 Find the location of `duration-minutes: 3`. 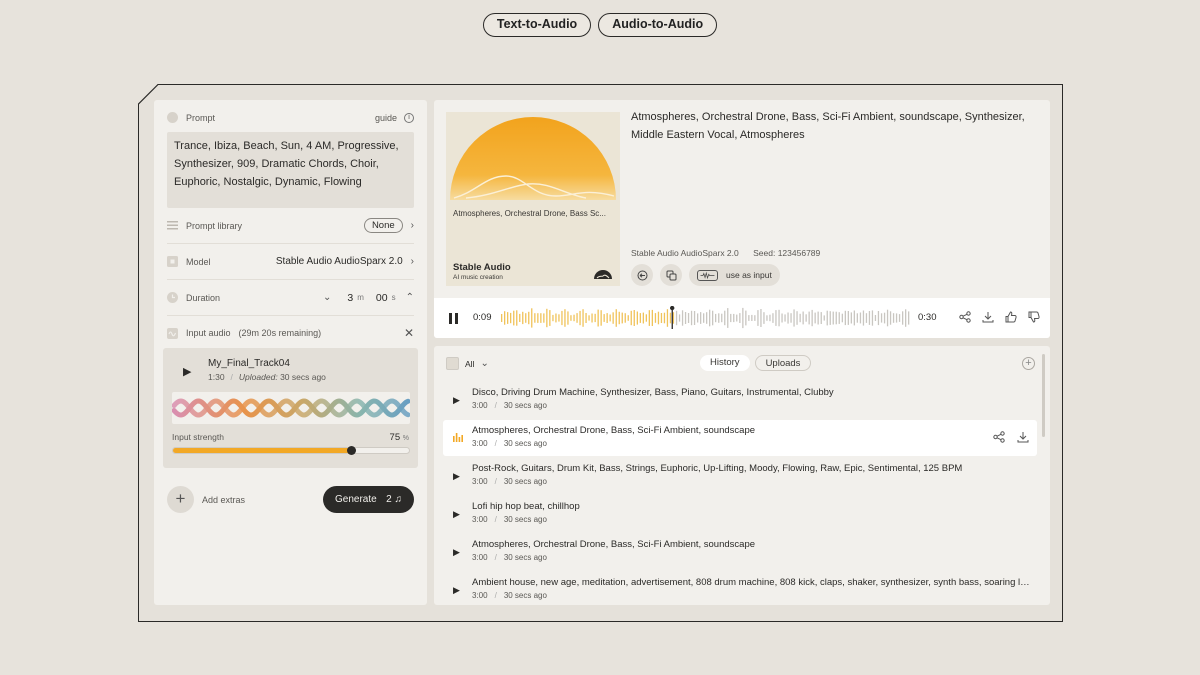

duration-minutes: 3 is located at coordinates (350, 298).